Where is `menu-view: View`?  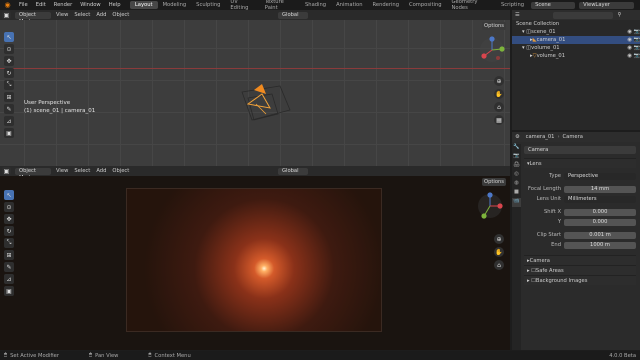
menu-view: View is located at coordinates (62, 15).